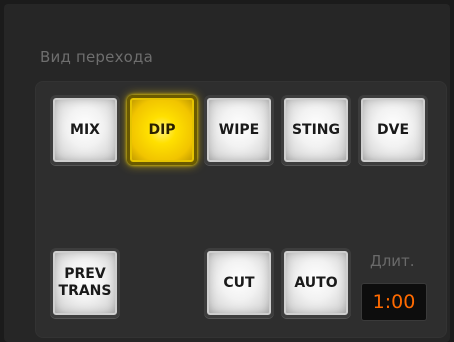  I want to click on dve-button: DVE, so click(393, 130).